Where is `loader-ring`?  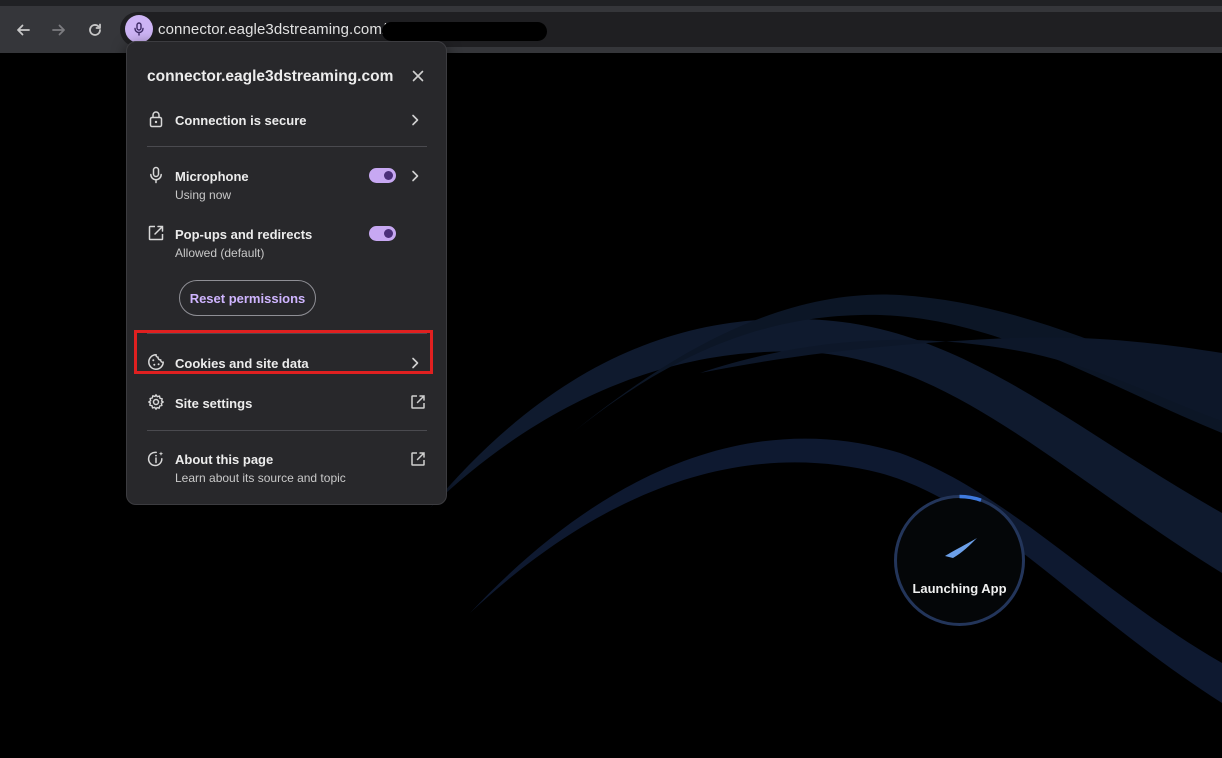 loader-ring is located at coordinates (959, 560).